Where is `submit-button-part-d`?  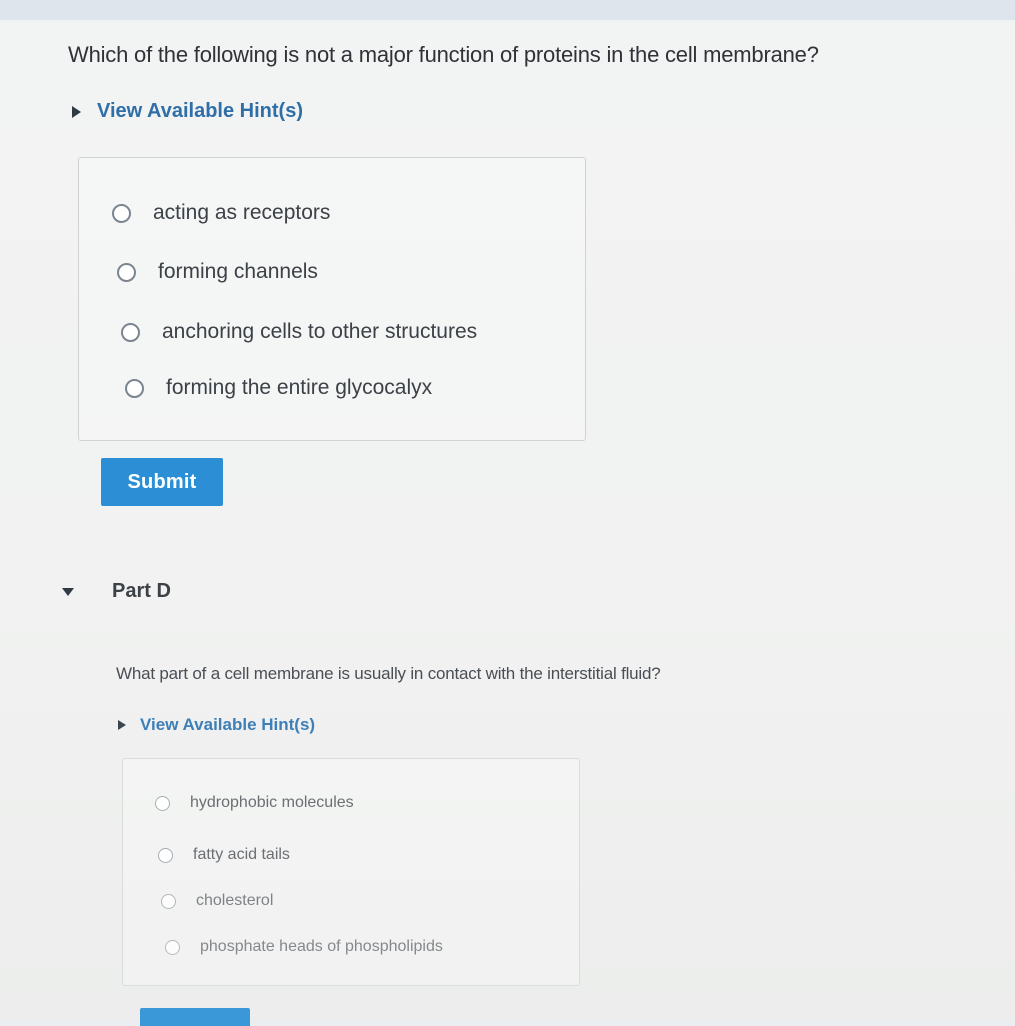
submit-button-part-d is located at coordinates (195, 1017).